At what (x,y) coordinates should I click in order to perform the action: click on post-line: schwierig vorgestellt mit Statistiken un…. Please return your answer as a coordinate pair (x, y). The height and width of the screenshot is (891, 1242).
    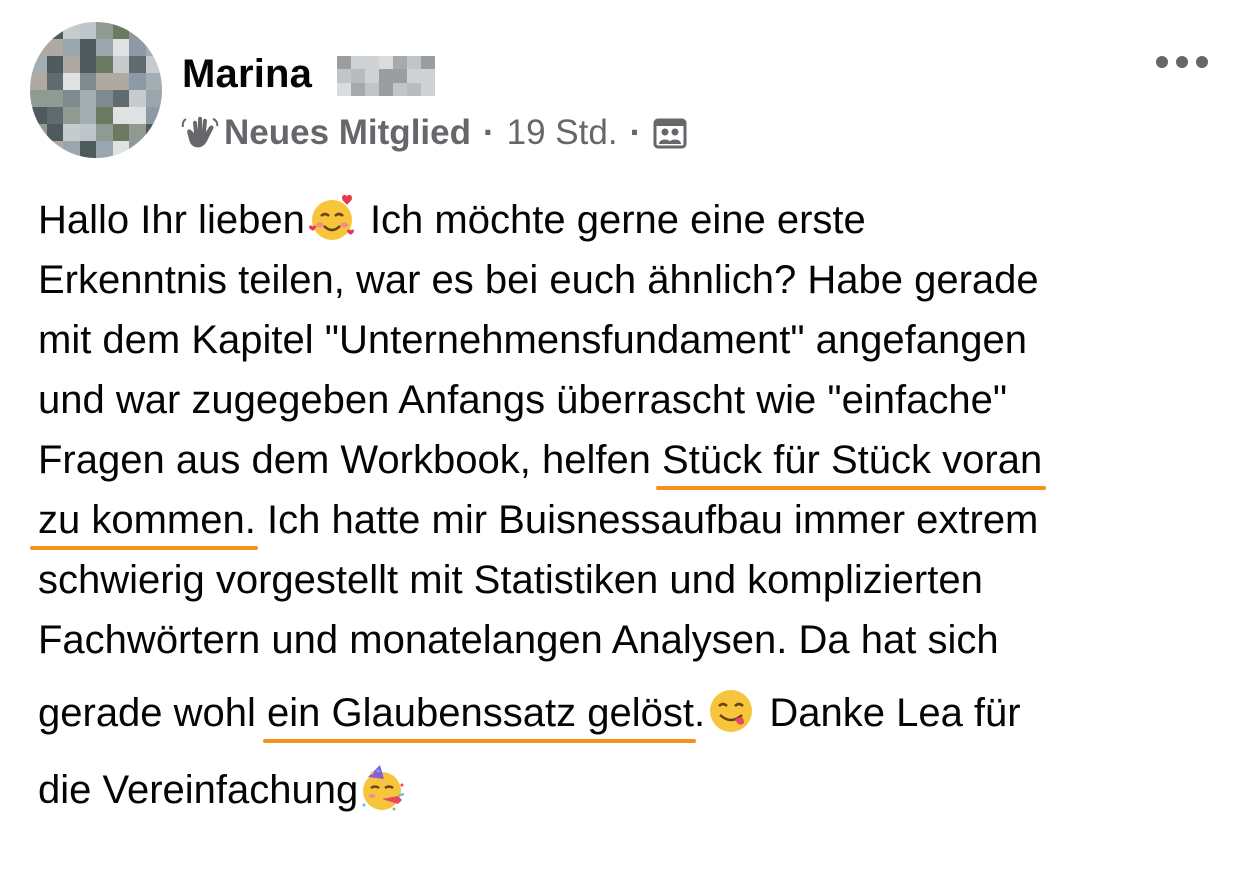
    Looking at the image, I should click on (510, 580).